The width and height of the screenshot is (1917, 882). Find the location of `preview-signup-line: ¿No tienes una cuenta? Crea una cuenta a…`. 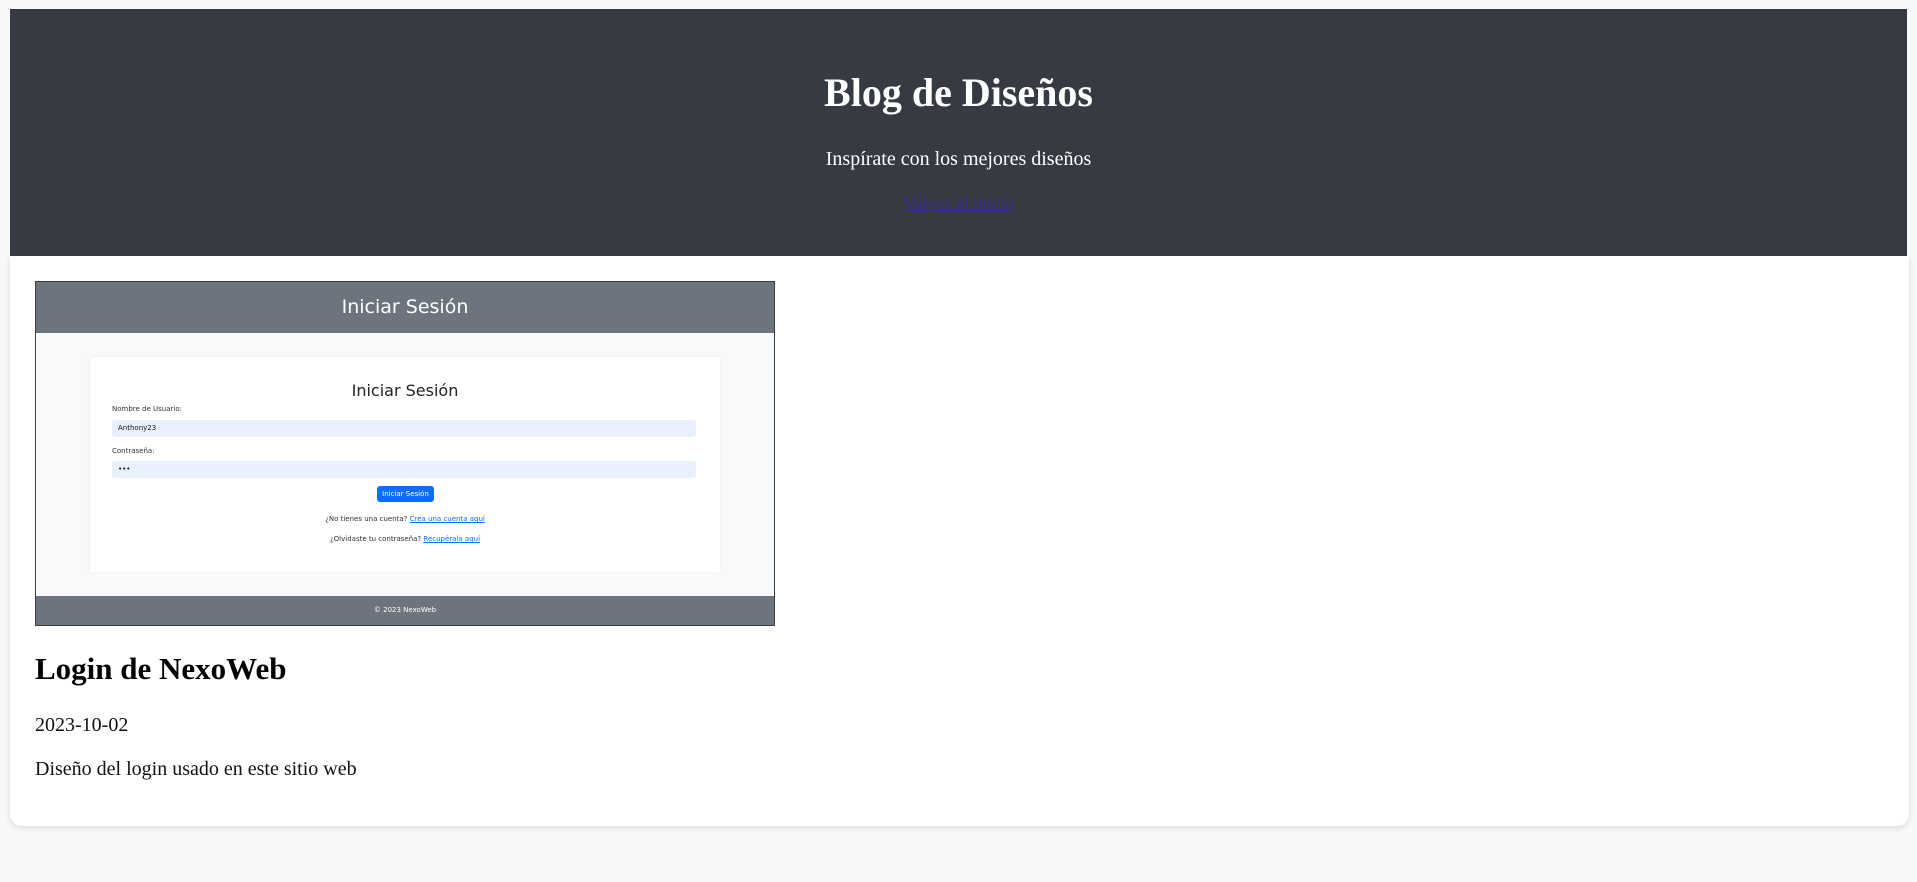

preview-signup-line: ¿No tienes una cuenta? Crea una cuenta a… is located at coordinates (405, 519).